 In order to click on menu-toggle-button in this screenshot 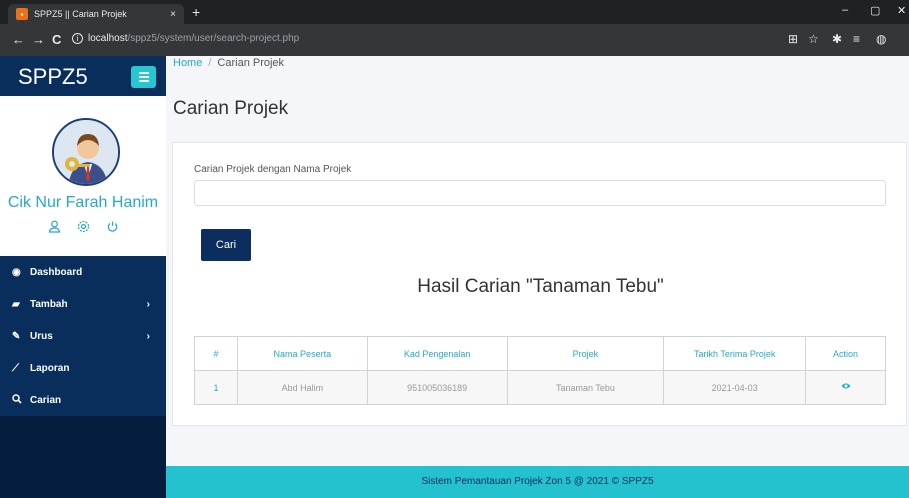, I will do `click(143, 77)`.